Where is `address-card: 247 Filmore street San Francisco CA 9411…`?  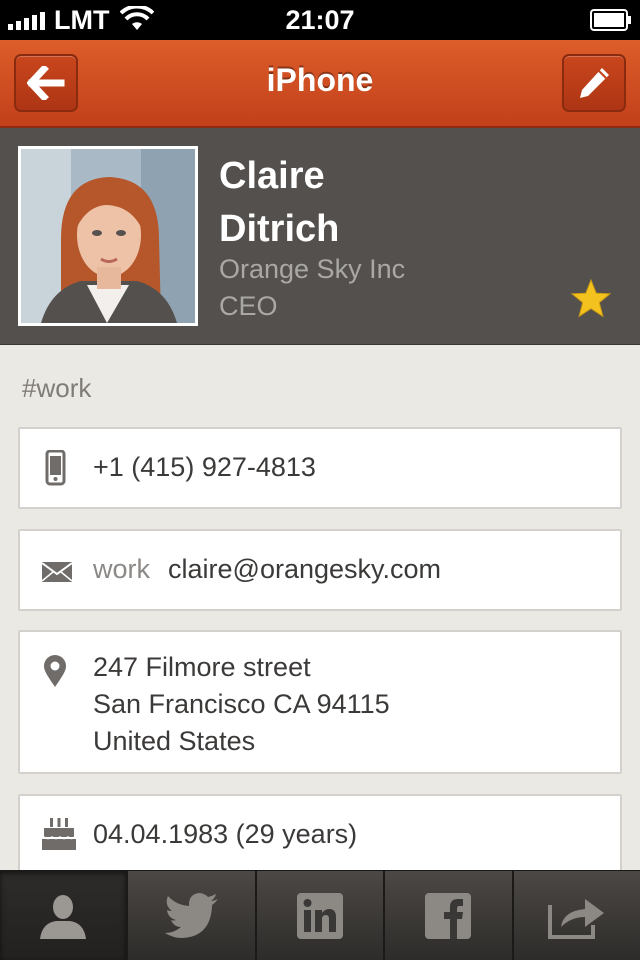
address-card: 247 Filmore street San Francisco CA 9411… is located at coordinates (320, 702).